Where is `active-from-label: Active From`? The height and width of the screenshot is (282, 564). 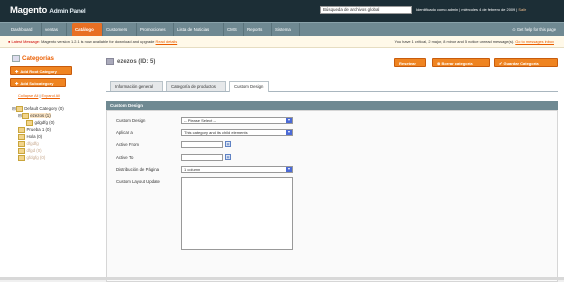
active-from-label: Active From is located at coordinates (127, 144).